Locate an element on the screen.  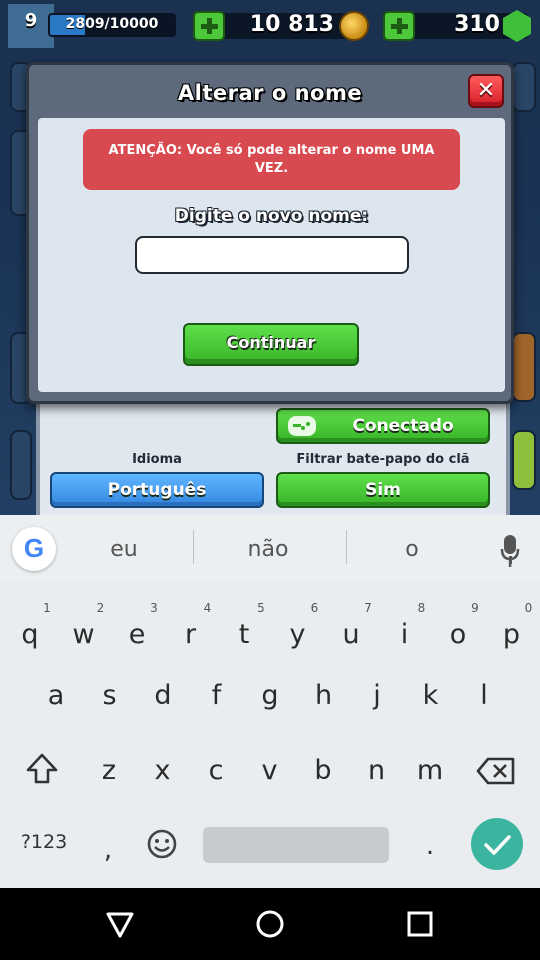
recents-button is located at coordinates (420, 924).